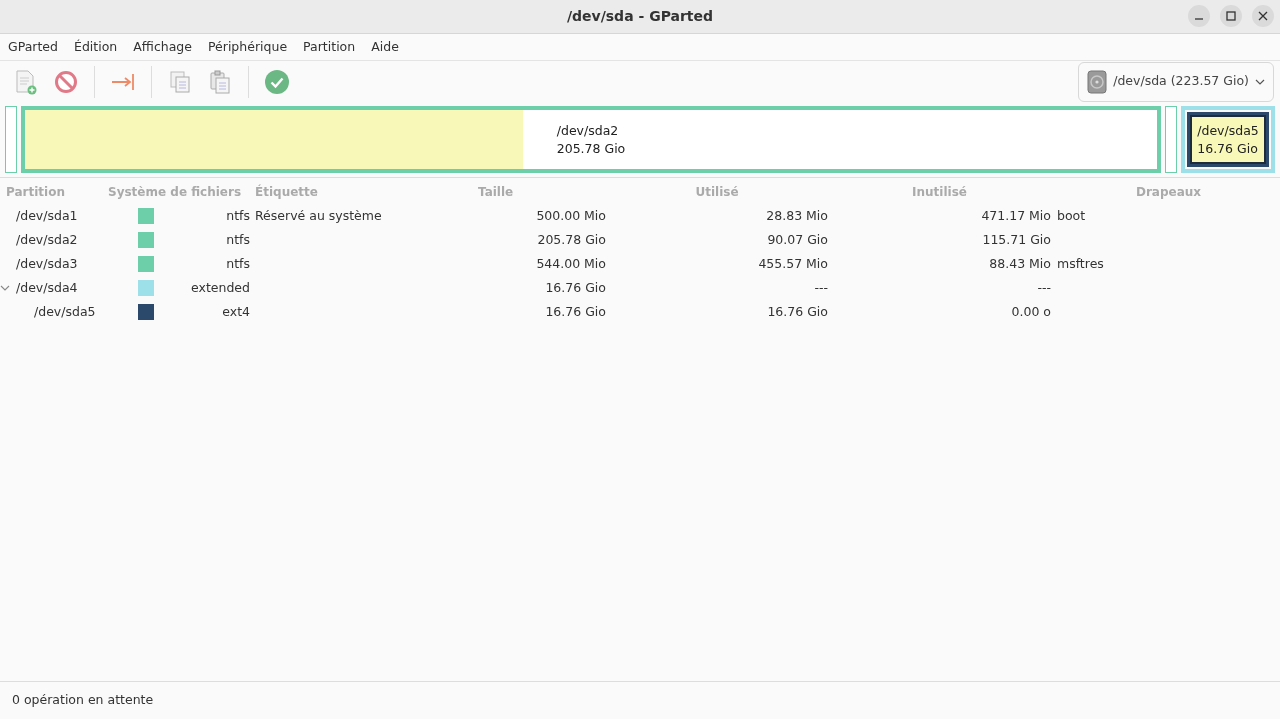  I want to click on used-value: ---, so click(821, 287).